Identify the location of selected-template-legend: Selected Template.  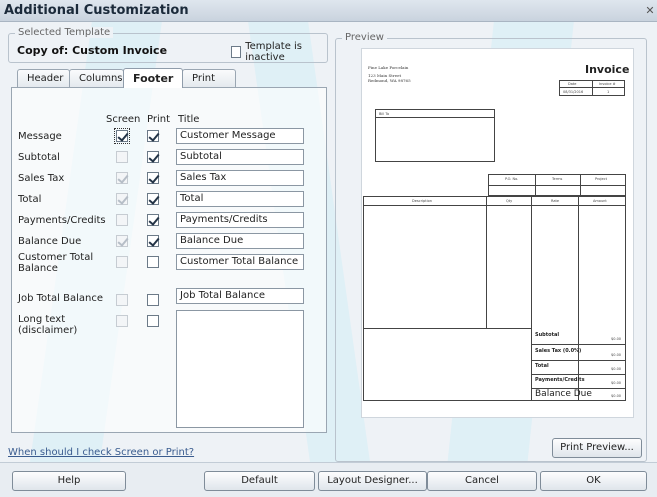
(64, 32).